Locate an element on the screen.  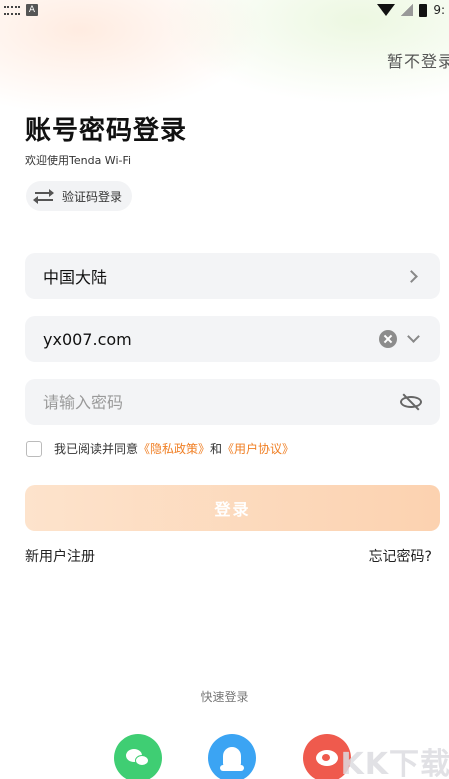
status-left: A is located at coordinates (21, 10).